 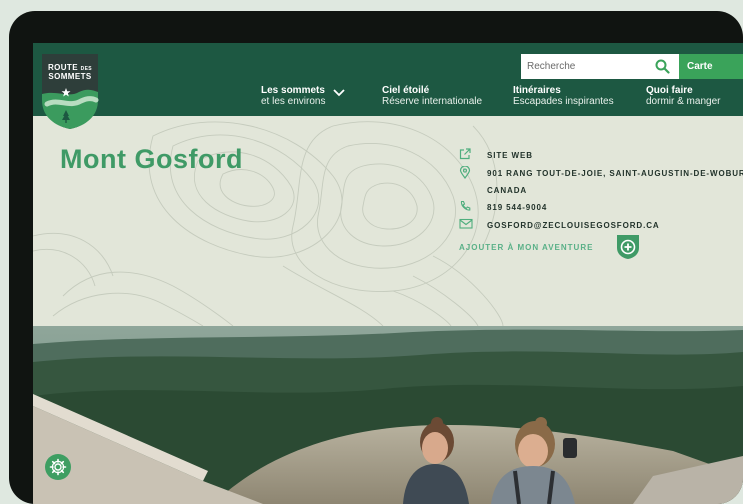 What do you see at coordinates (293, 101) in the screenshot?
I see `nav-item-sublabel: et les environs` at bounding box center [293, 101].